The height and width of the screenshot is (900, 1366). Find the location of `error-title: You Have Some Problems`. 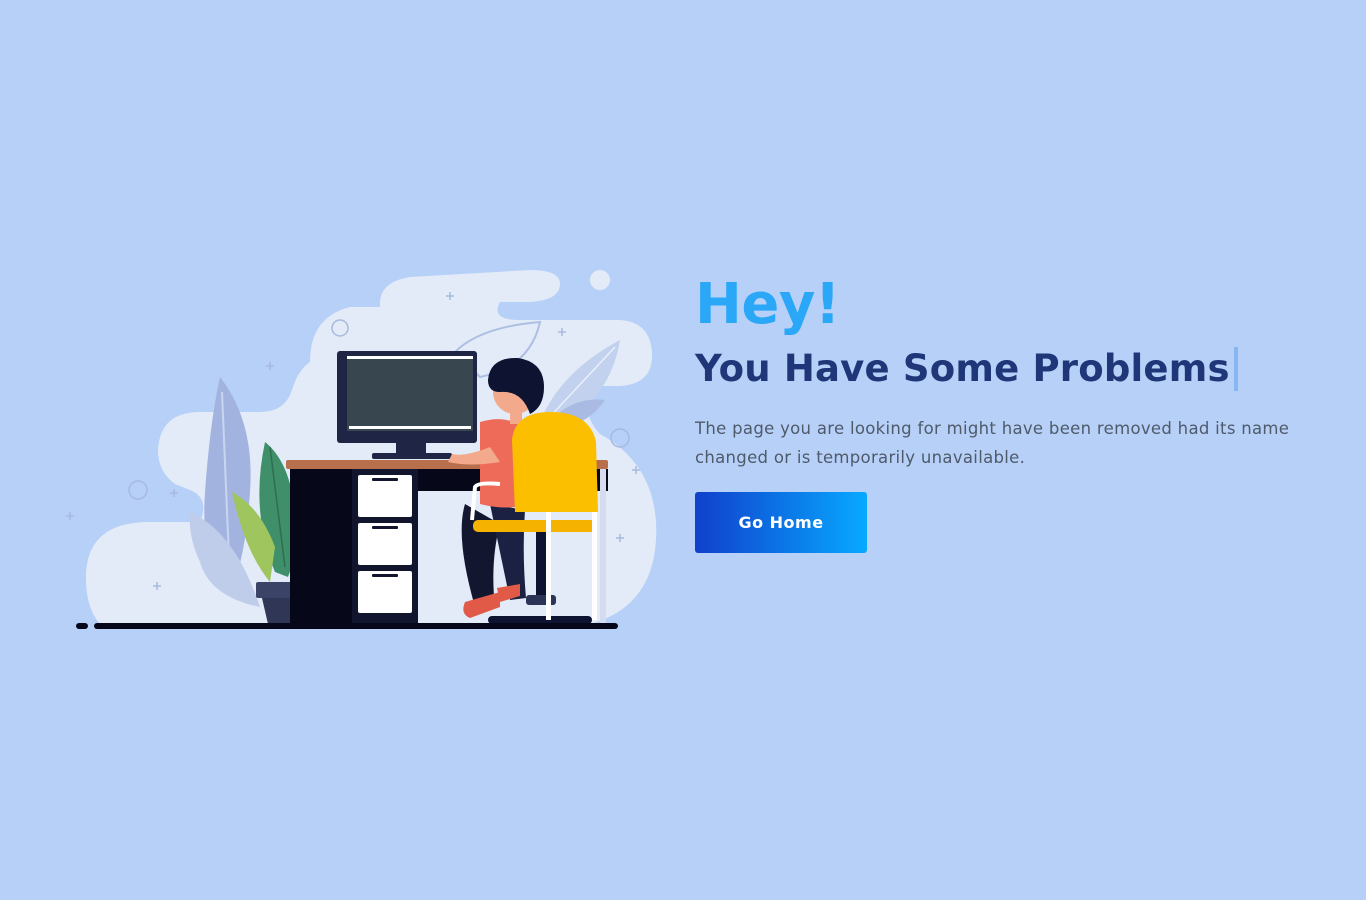

error-title: You Have Some Problems is located at coordinates (1015, 369).